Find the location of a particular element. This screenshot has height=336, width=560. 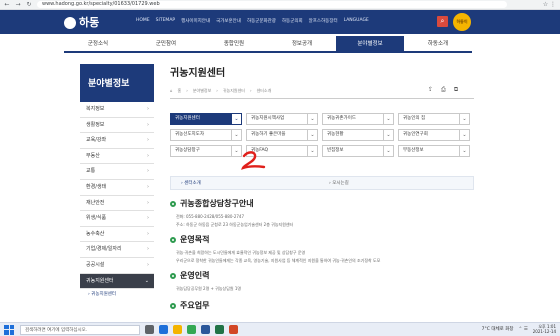

sidebar-item: 교육/강좌 › is located at coordinates (117, 141).